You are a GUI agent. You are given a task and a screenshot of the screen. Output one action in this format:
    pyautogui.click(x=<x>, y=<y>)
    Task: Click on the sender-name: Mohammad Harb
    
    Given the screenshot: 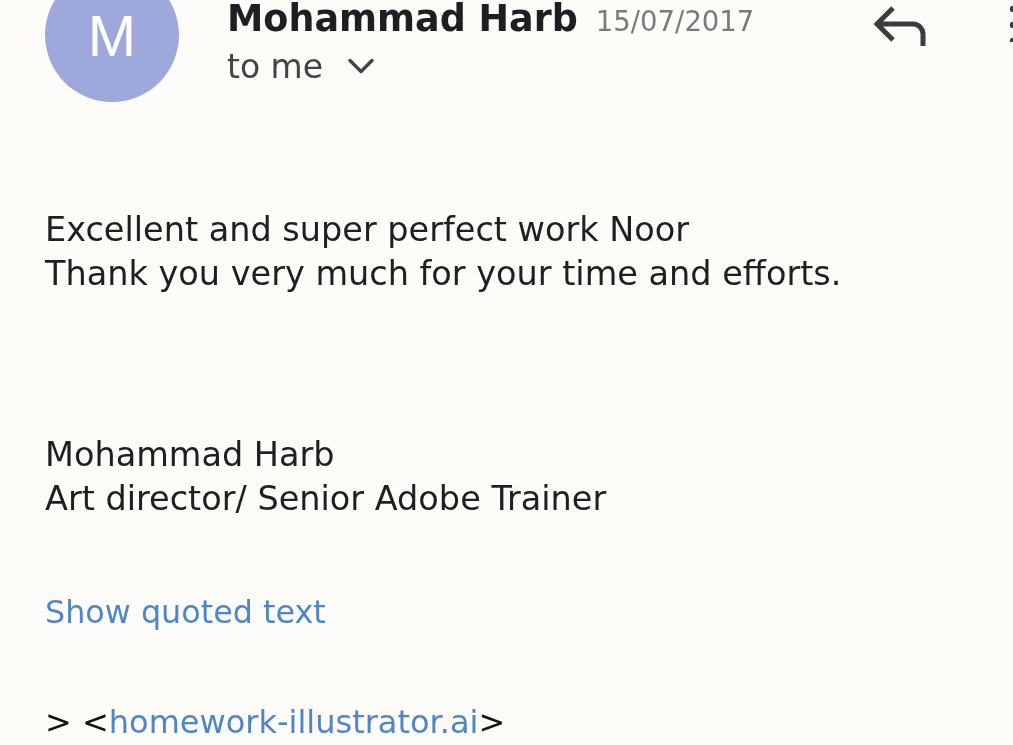 What is the action you would take?
    pyautogui.click(x=402, y=19)
    